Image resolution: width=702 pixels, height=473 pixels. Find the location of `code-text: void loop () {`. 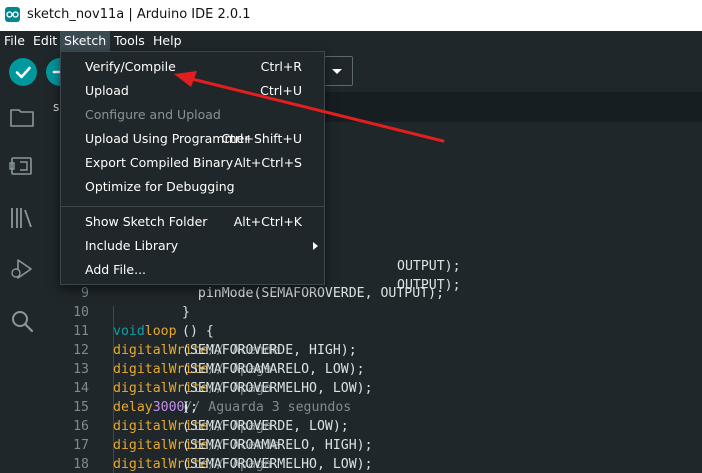

code-text: void loop () { is located at coordinates (163, 331).